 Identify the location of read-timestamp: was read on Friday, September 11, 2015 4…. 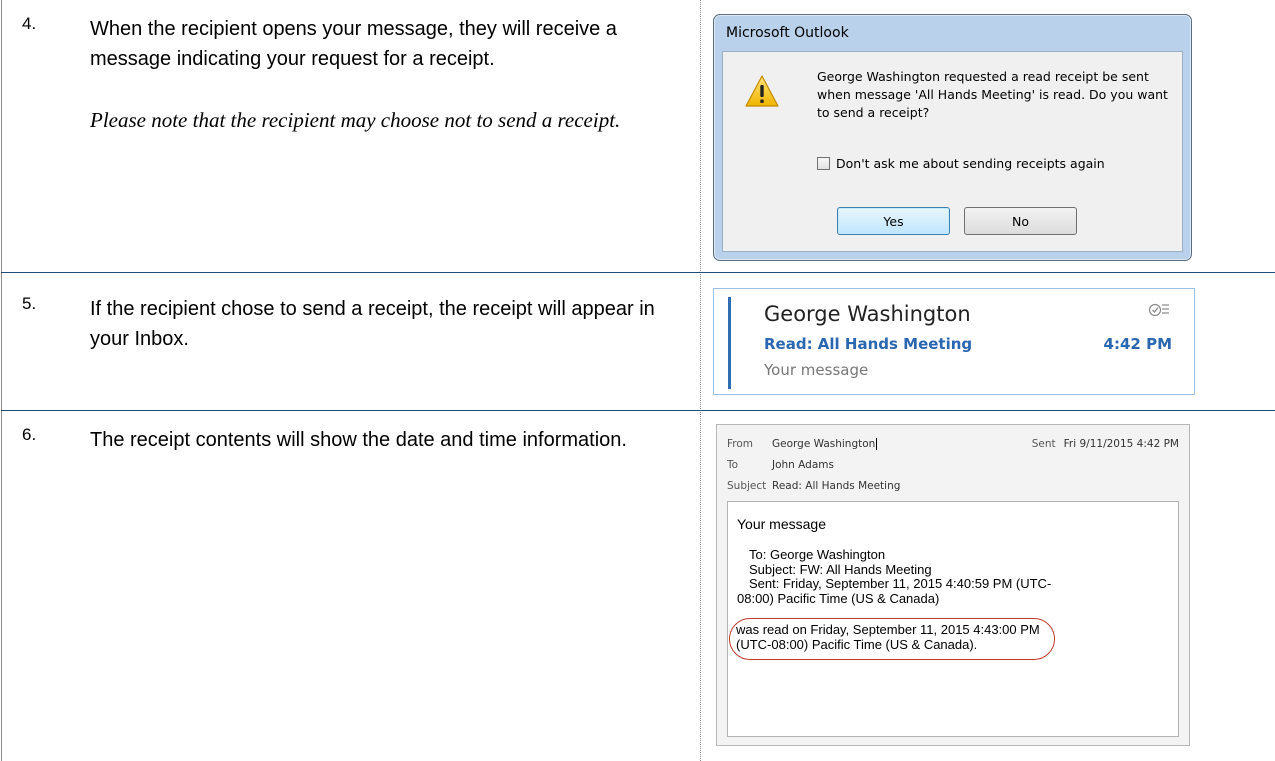
(946, 637).